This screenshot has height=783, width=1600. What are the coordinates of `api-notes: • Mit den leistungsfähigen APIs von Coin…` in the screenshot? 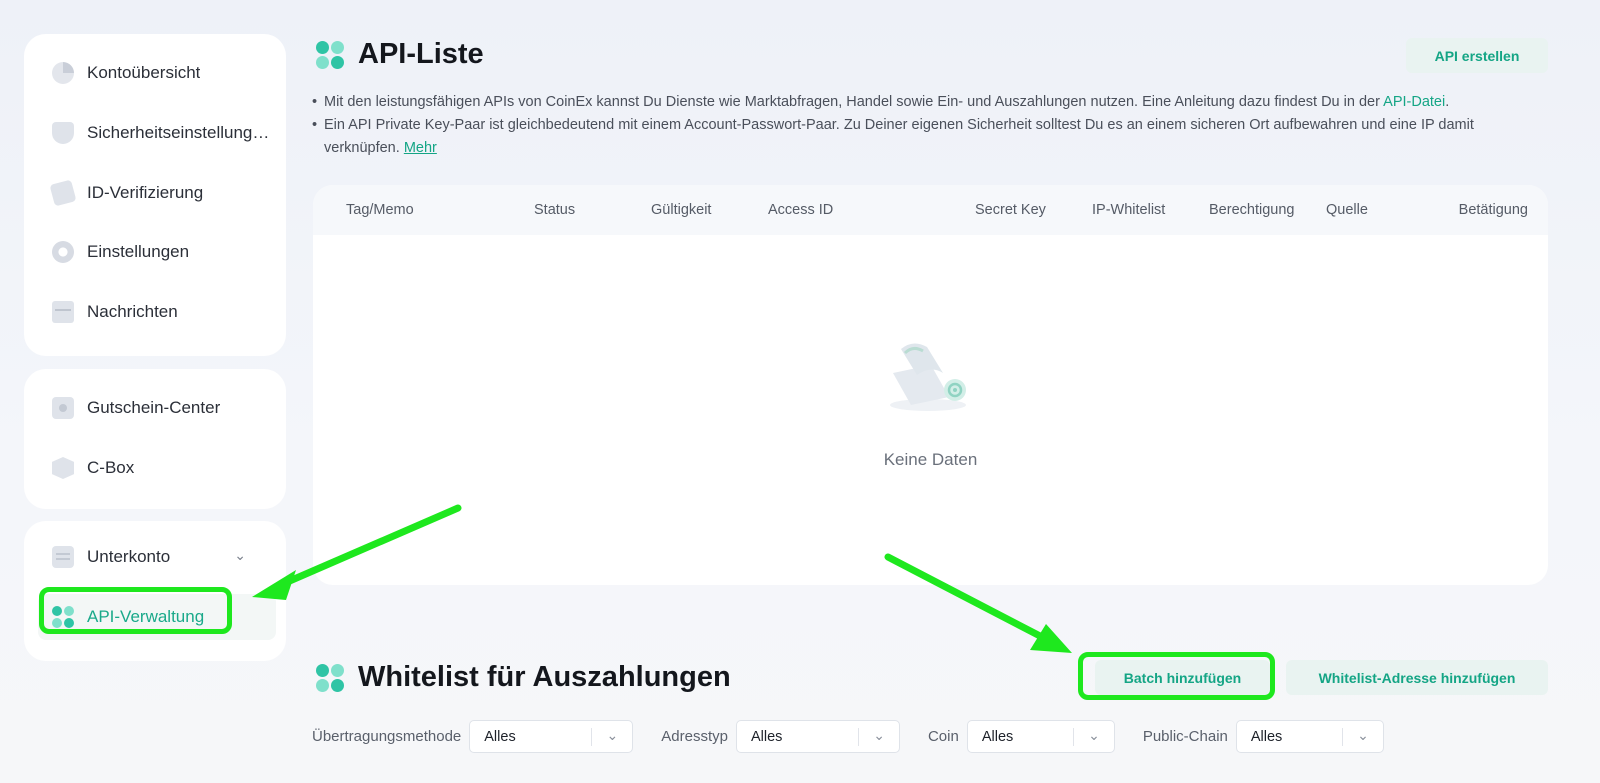 It's located at (922, 125).